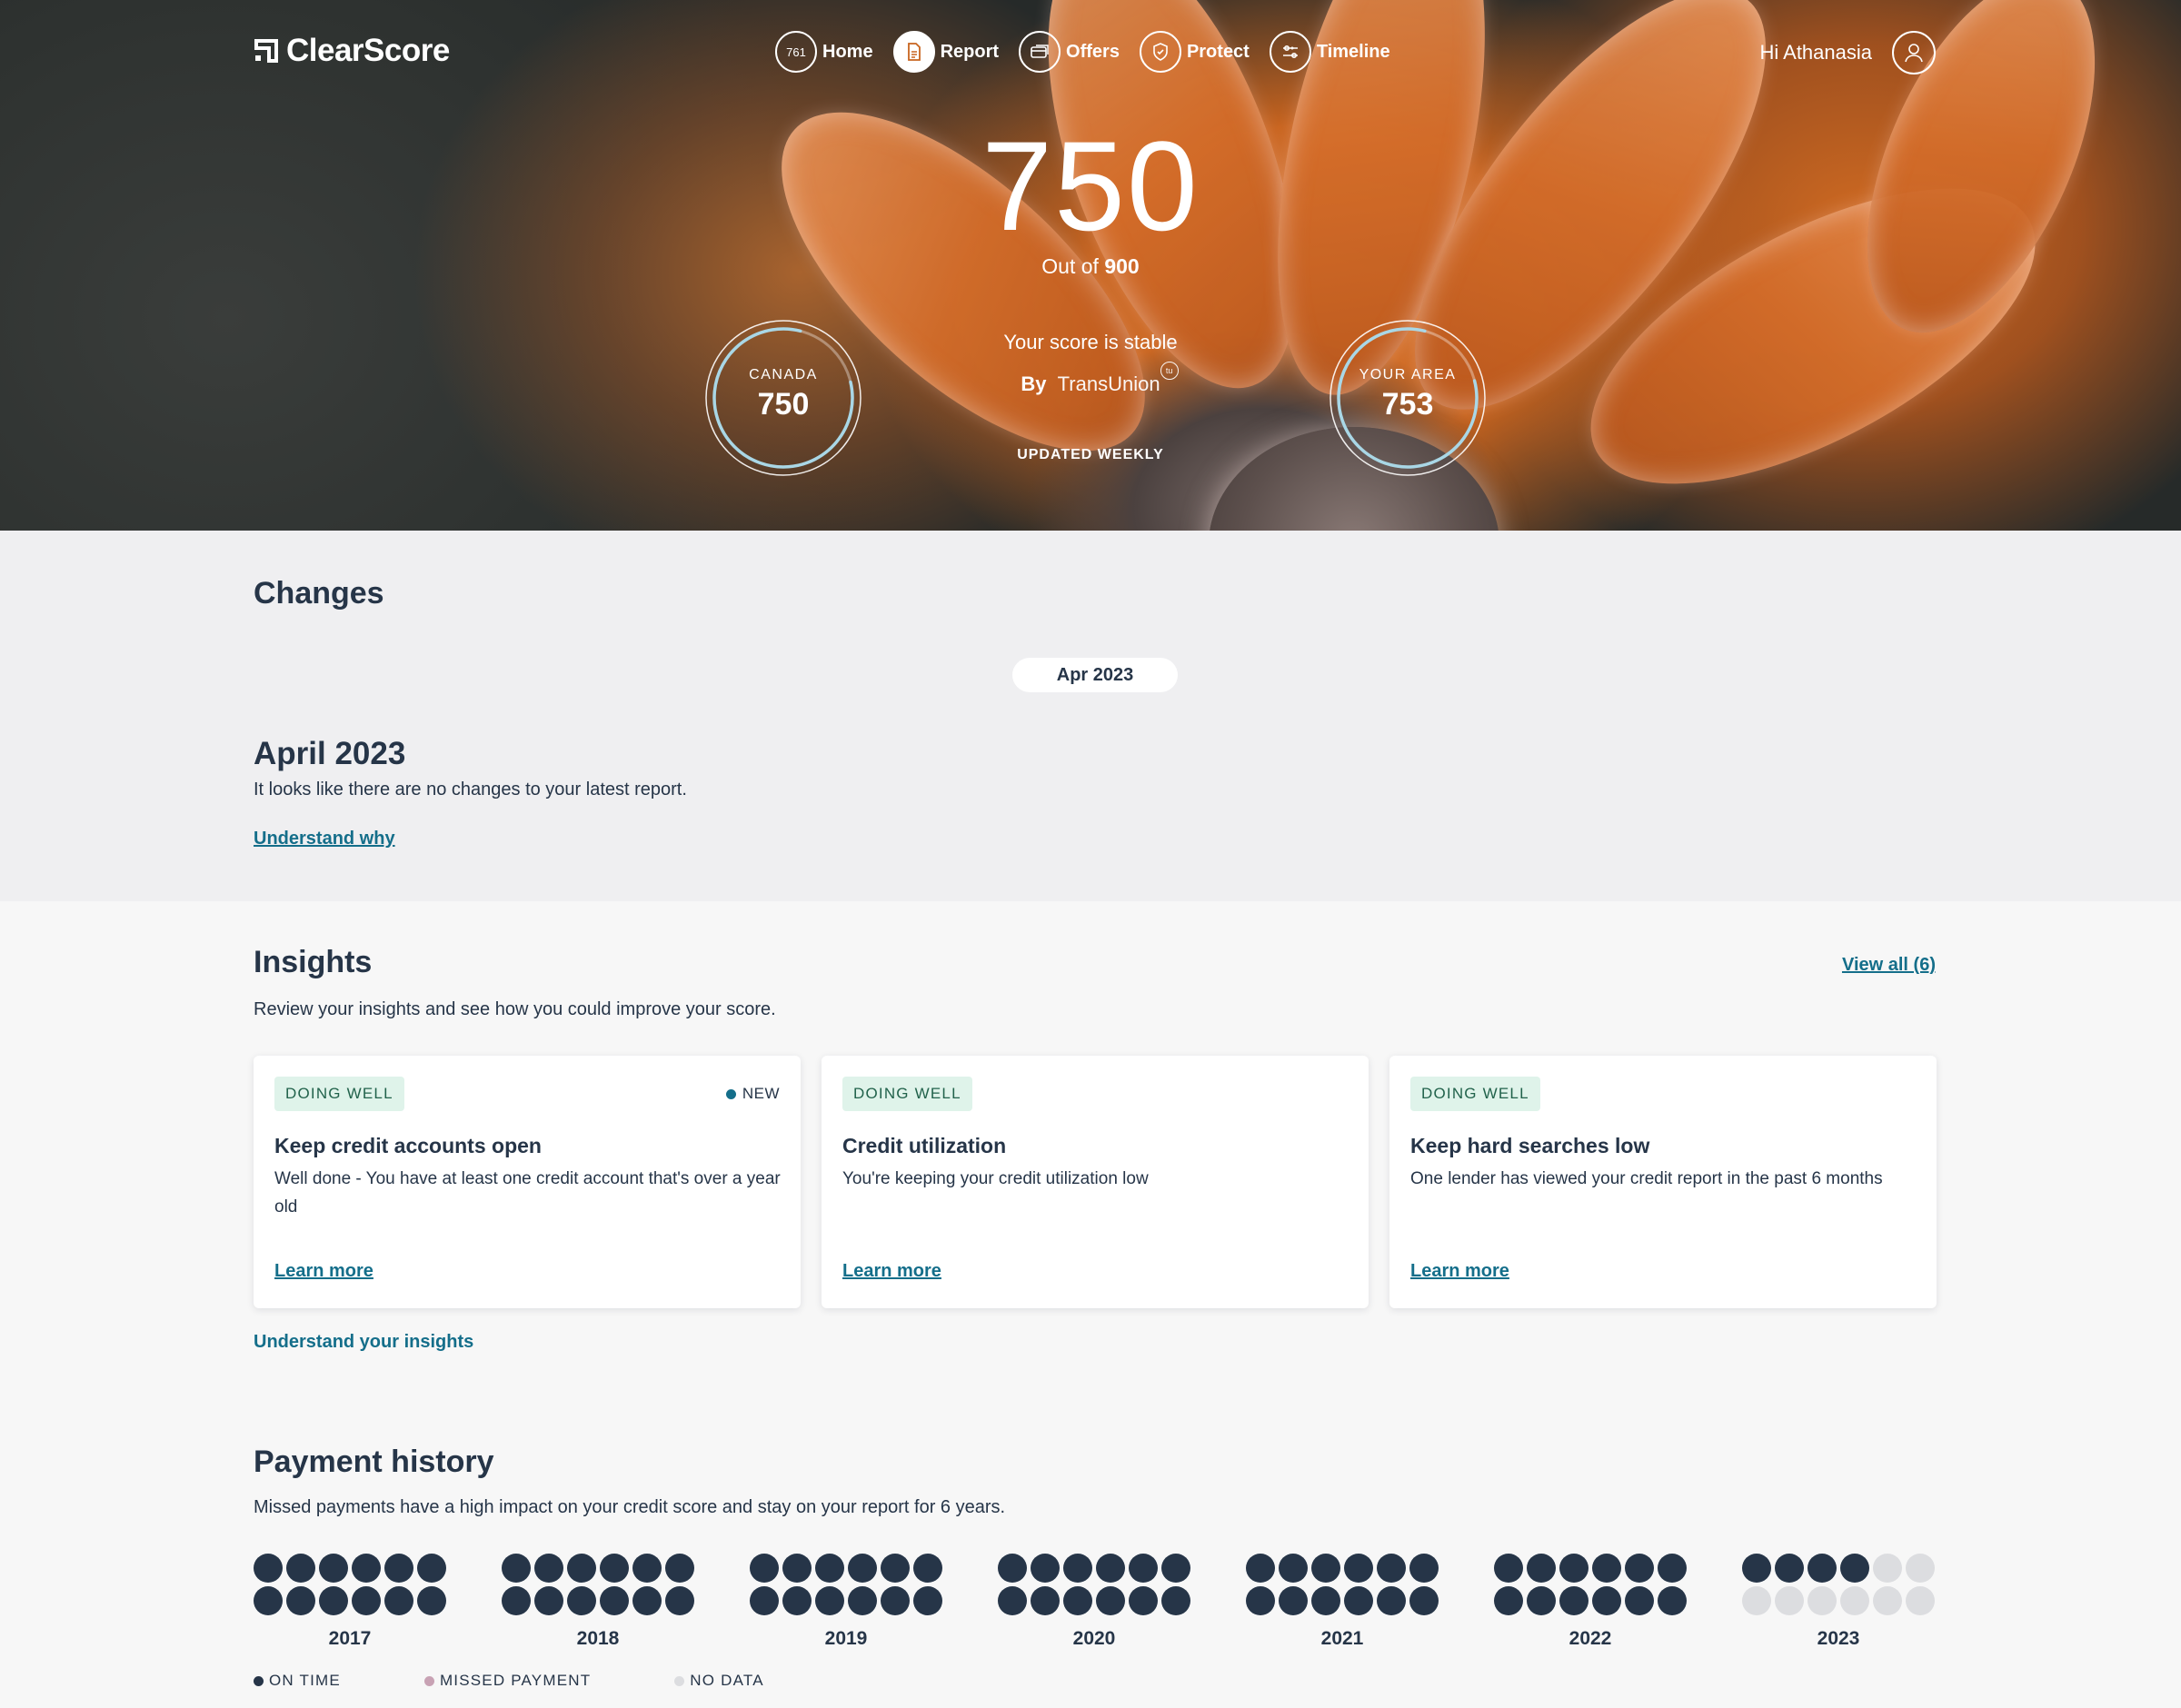  I want to click on nav-offers: Offers, so click(1069, 52).